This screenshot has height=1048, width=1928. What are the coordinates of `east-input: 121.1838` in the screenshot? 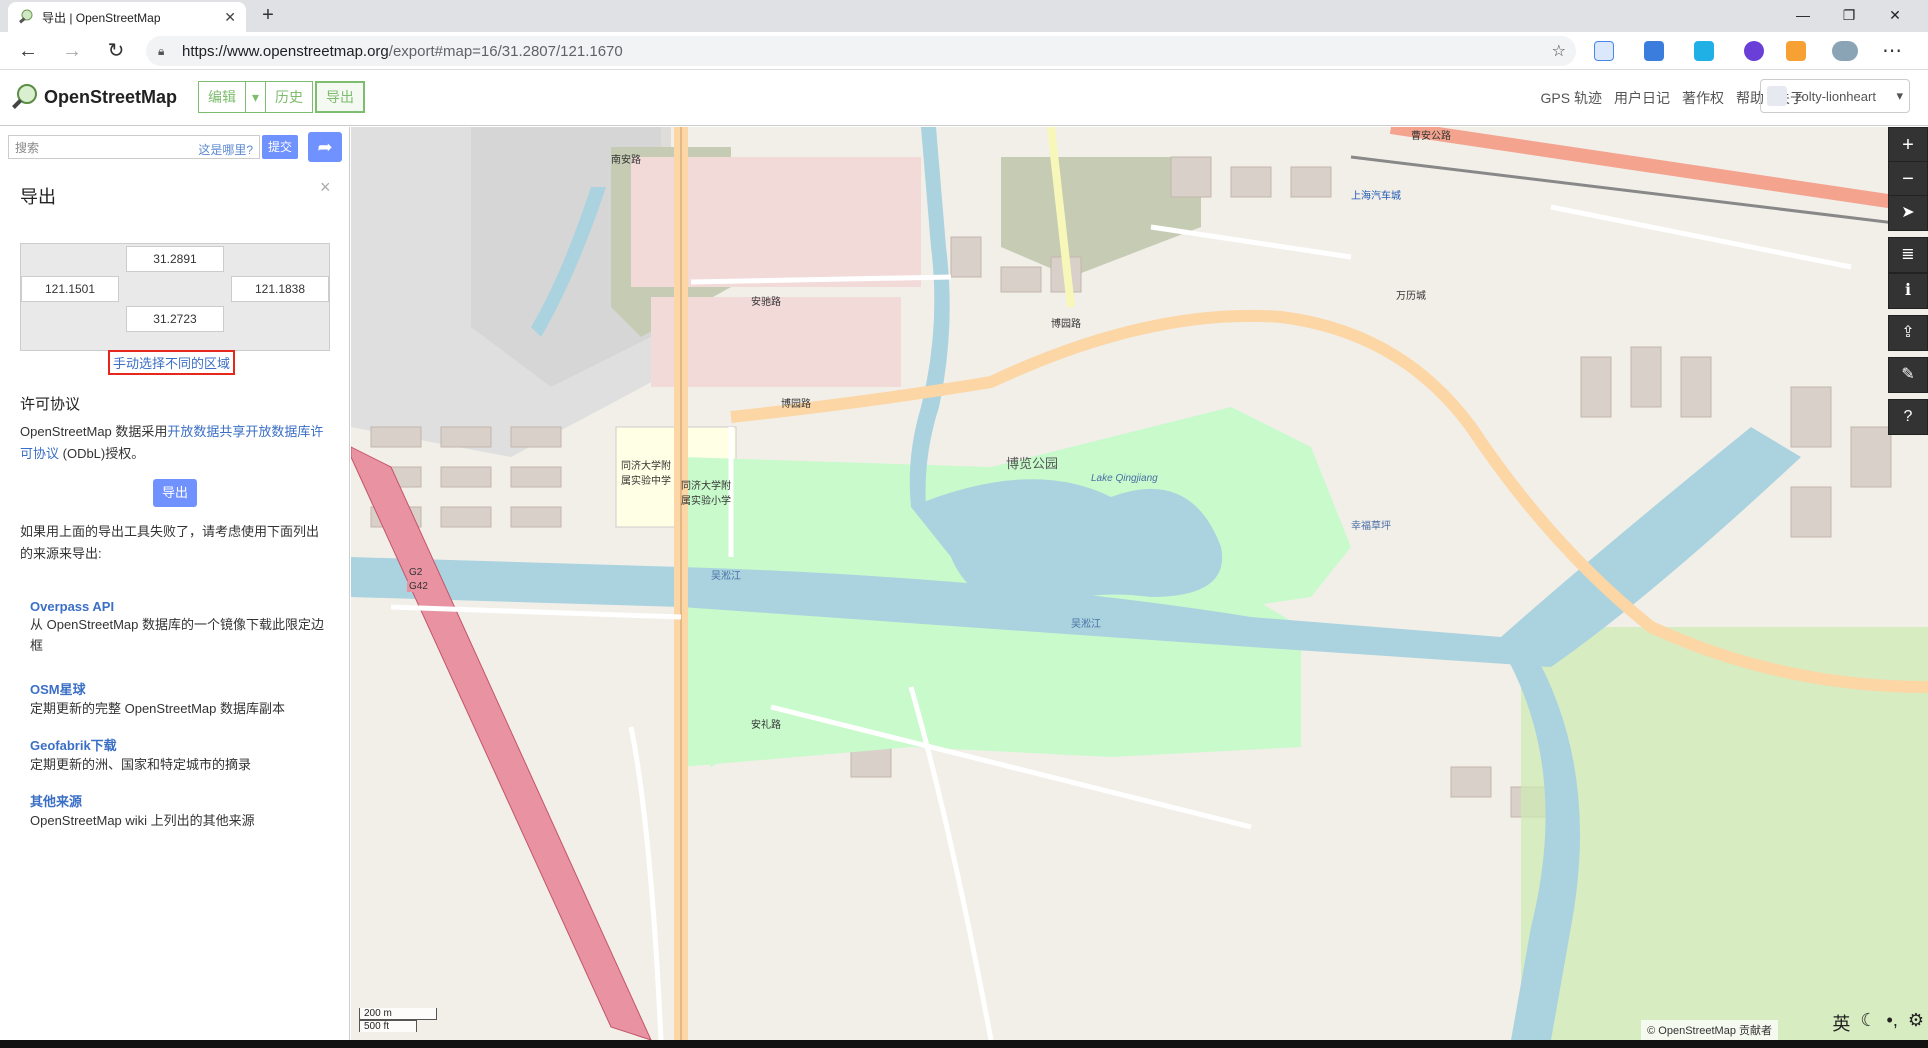 It's located at (280, 289).